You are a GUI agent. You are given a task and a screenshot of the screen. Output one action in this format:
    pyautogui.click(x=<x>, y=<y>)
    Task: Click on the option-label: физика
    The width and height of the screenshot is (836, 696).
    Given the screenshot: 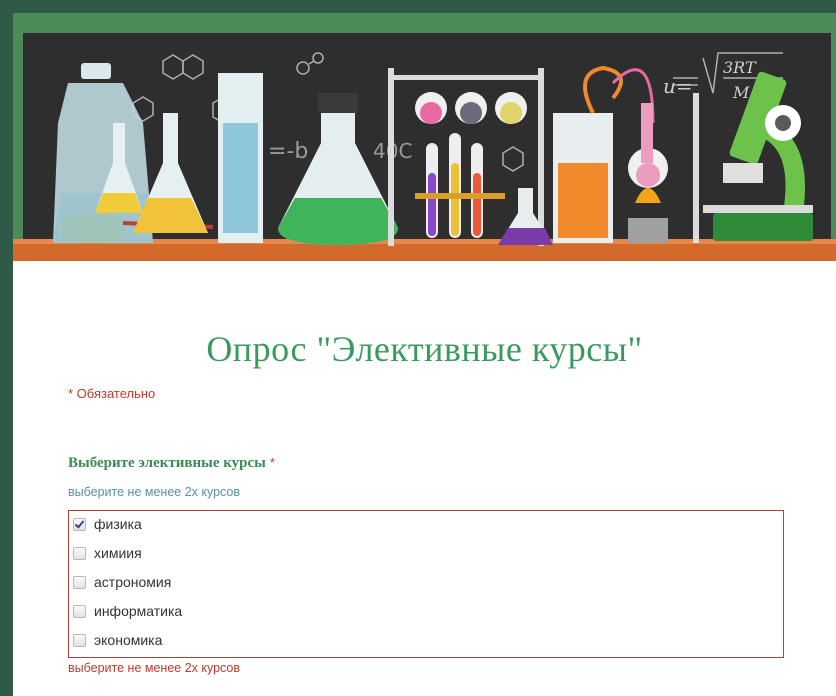 What is the action you would take?
    pyautogui.click(x=118, y=524)
    